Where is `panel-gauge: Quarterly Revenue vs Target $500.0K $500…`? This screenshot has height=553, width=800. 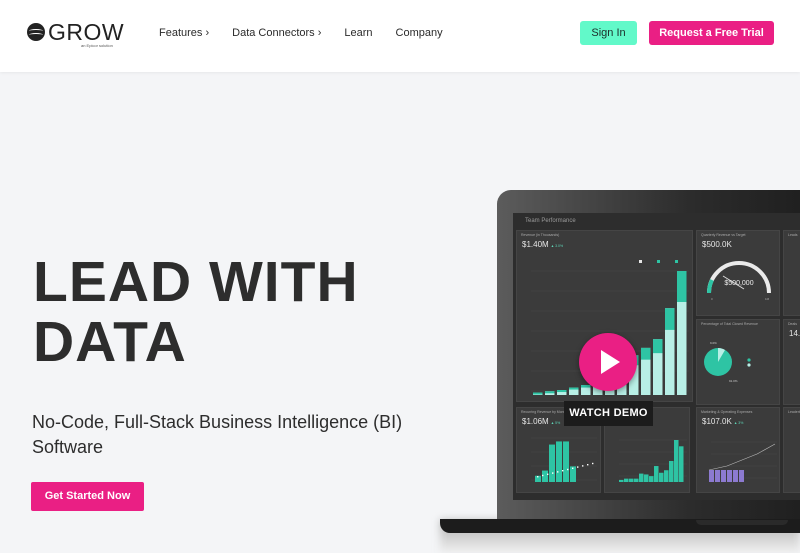
panel-gauge: Quarterly Revenue vs Target $500.0K $500… is located at coordinates (738, 273).